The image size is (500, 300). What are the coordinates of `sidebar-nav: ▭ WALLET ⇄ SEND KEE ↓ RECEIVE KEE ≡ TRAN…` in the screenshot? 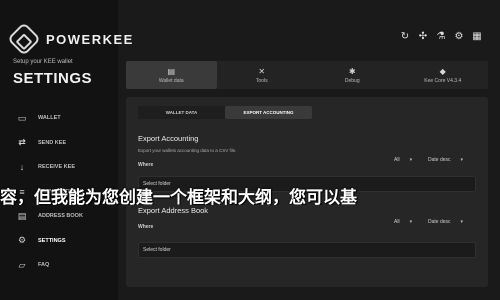 It's located at (59, 192).